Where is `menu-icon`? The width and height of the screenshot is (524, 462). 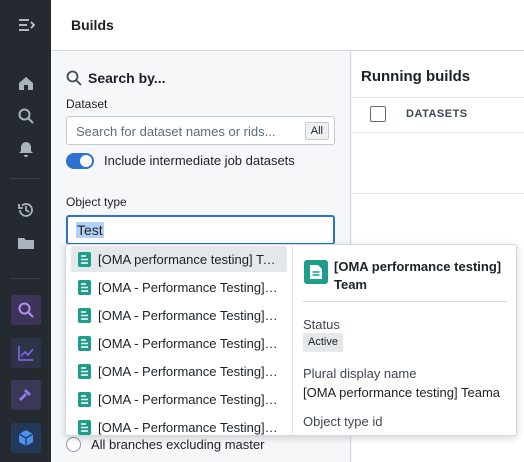 menu-icon is located at coordinates (26, 25).